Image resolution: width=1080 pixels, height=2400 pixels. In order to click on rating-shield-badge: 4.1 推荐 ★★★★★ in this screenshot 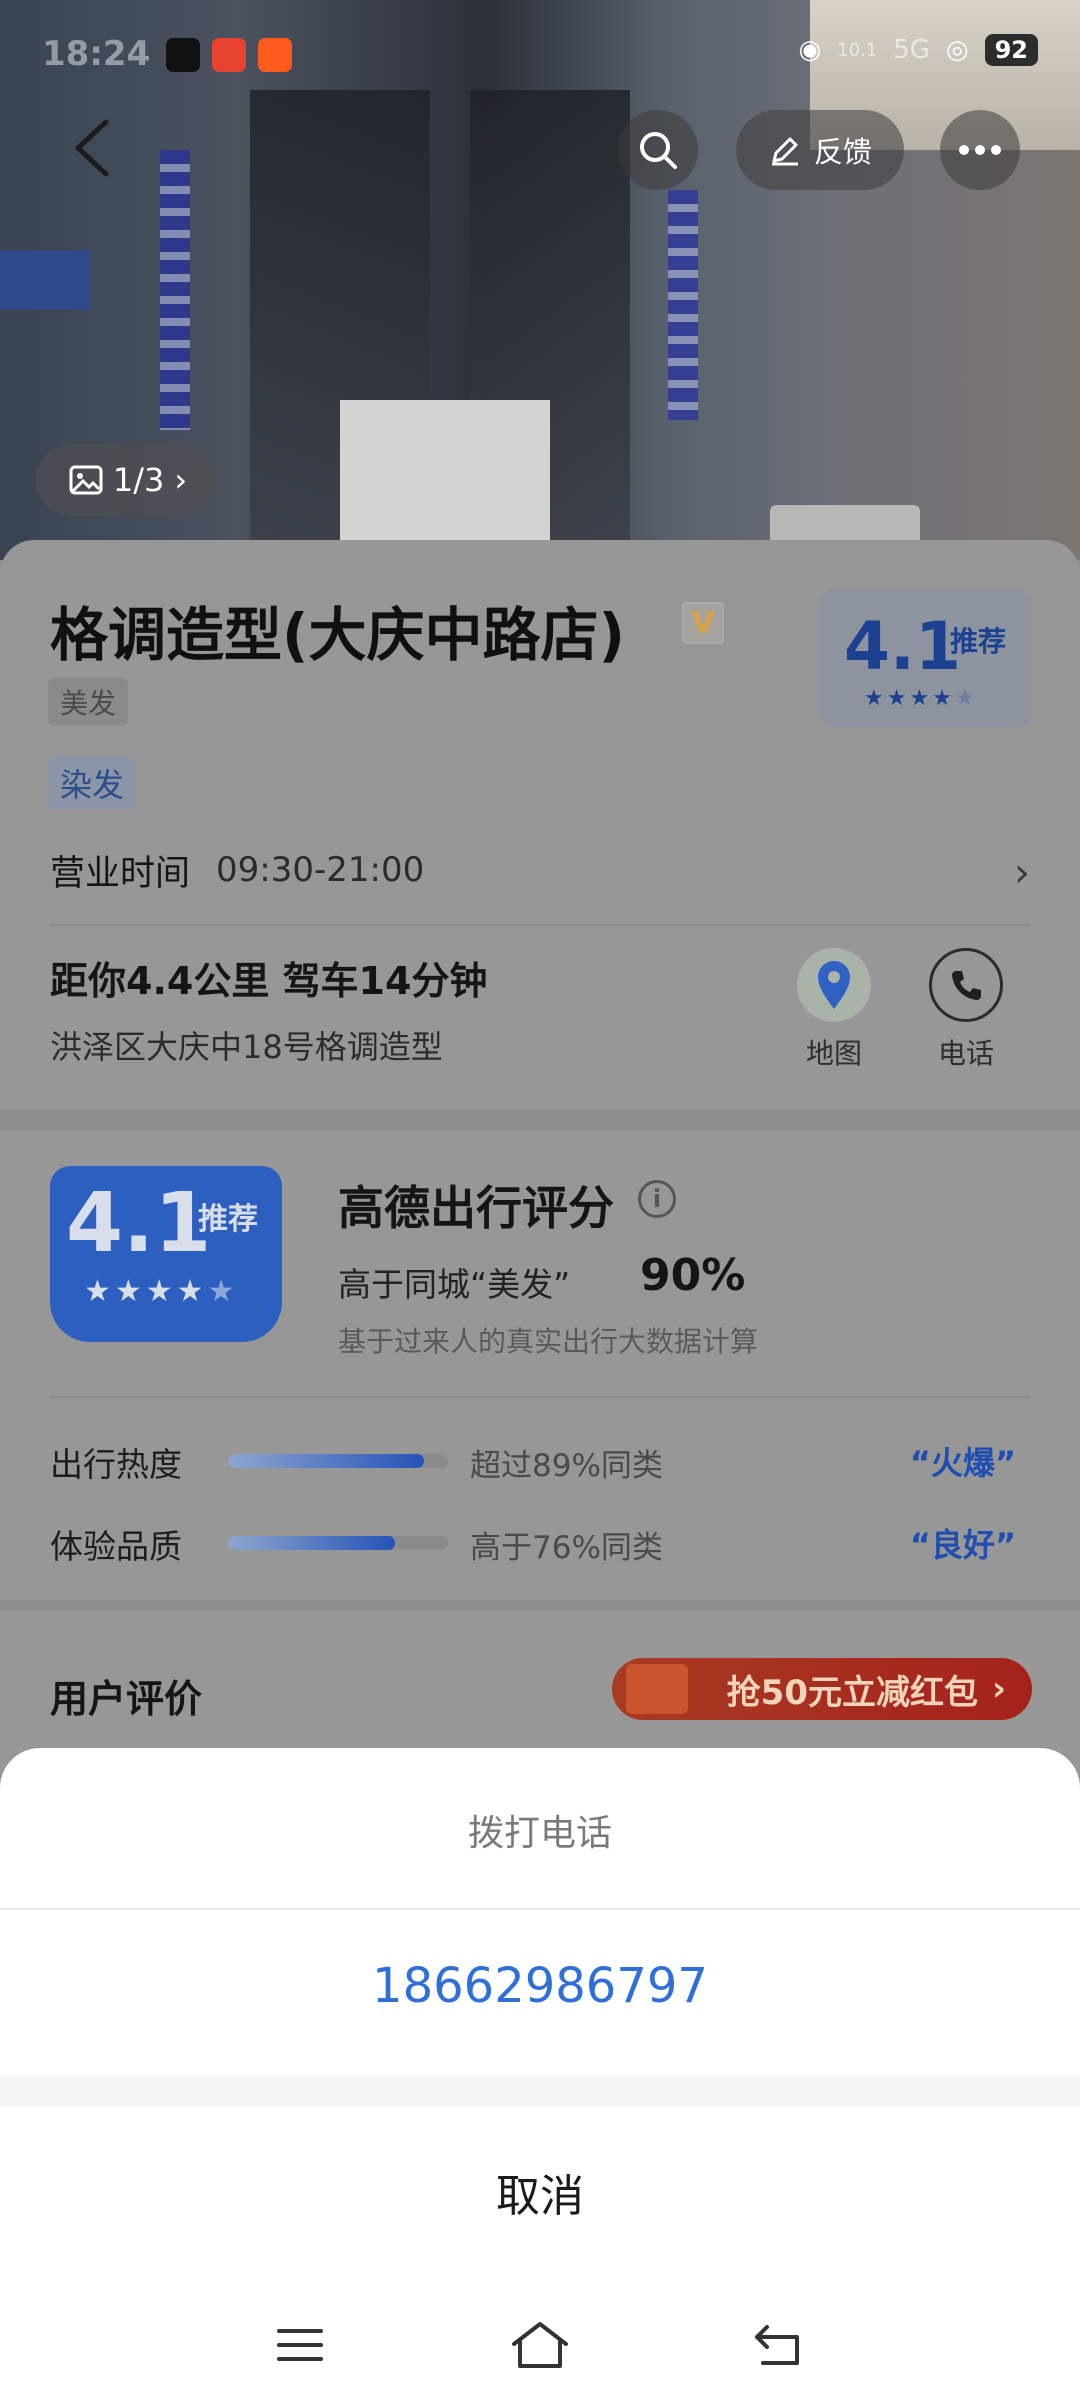, I will do `click(166, 1254)`.